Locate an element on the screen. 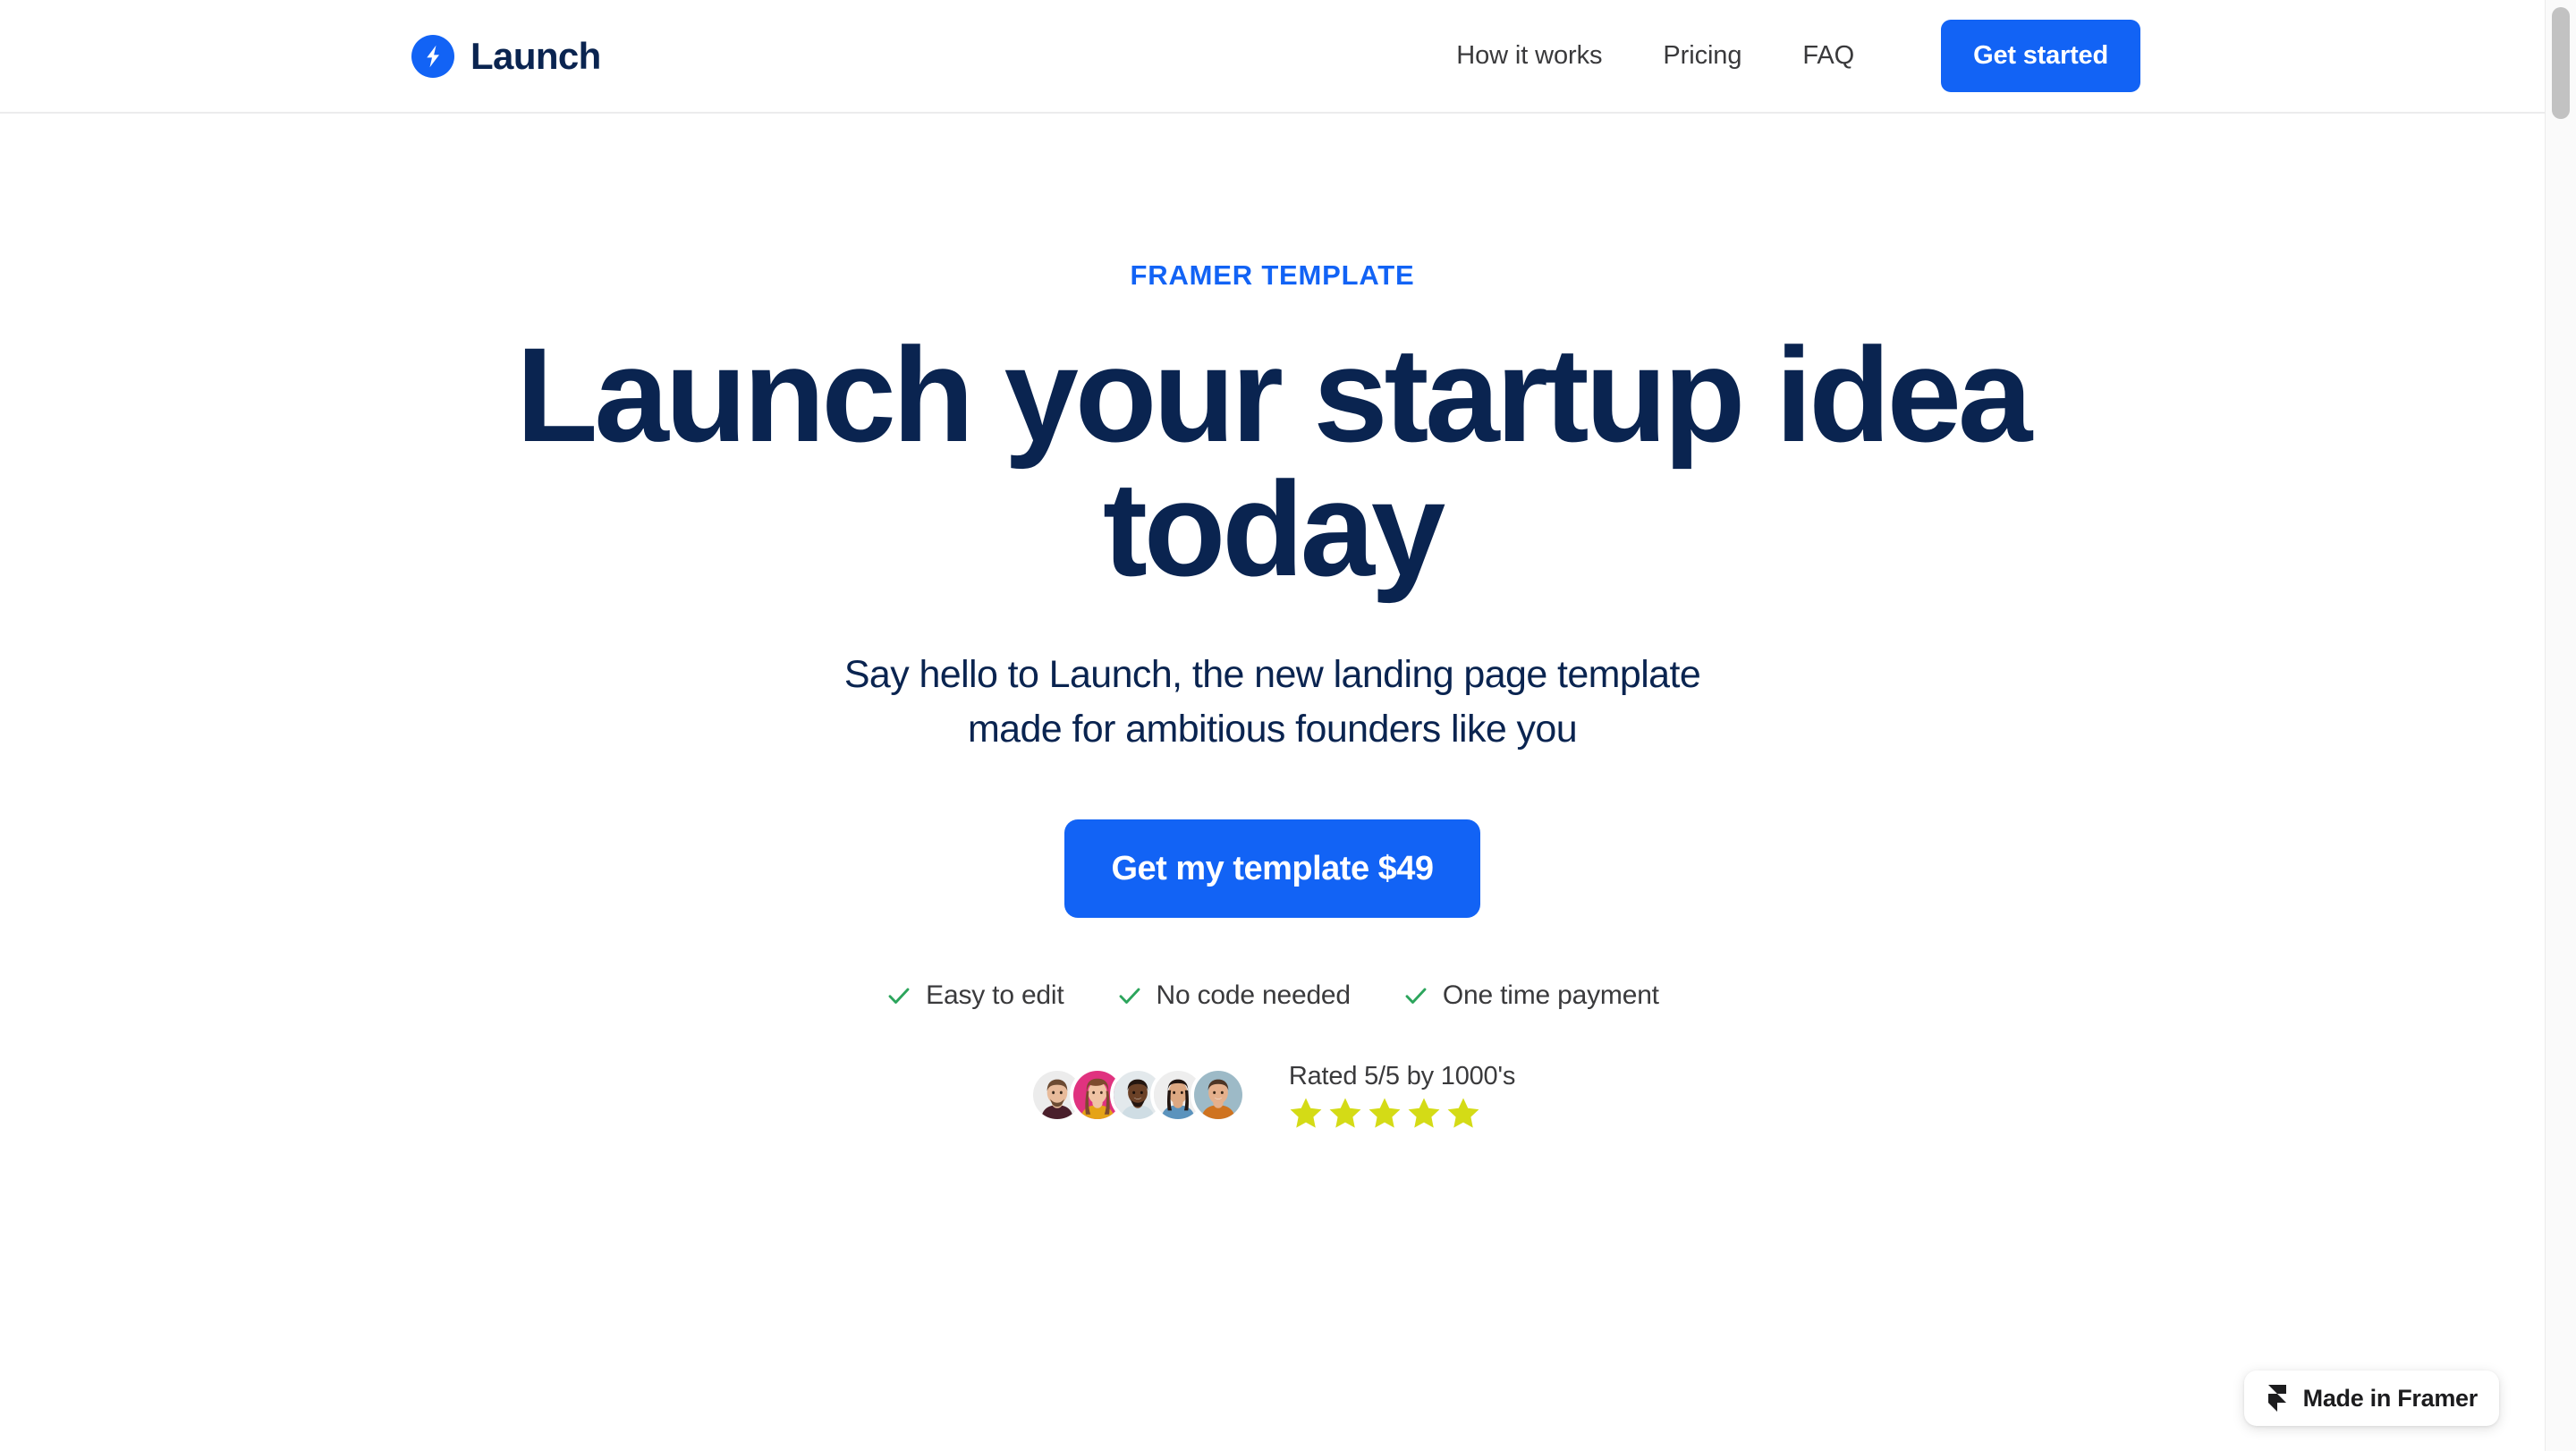  feature-item-easy-to-edit: Easy to edit is located at coordinates (975, 996).